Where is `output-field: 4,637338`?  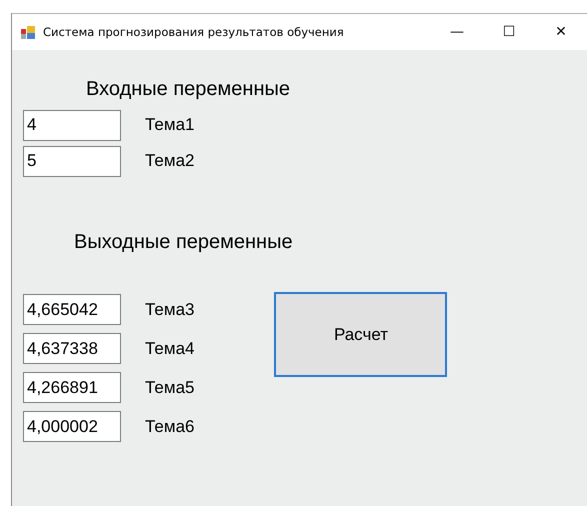
output-field: 4,637338 is located at coordinates (72, 348).